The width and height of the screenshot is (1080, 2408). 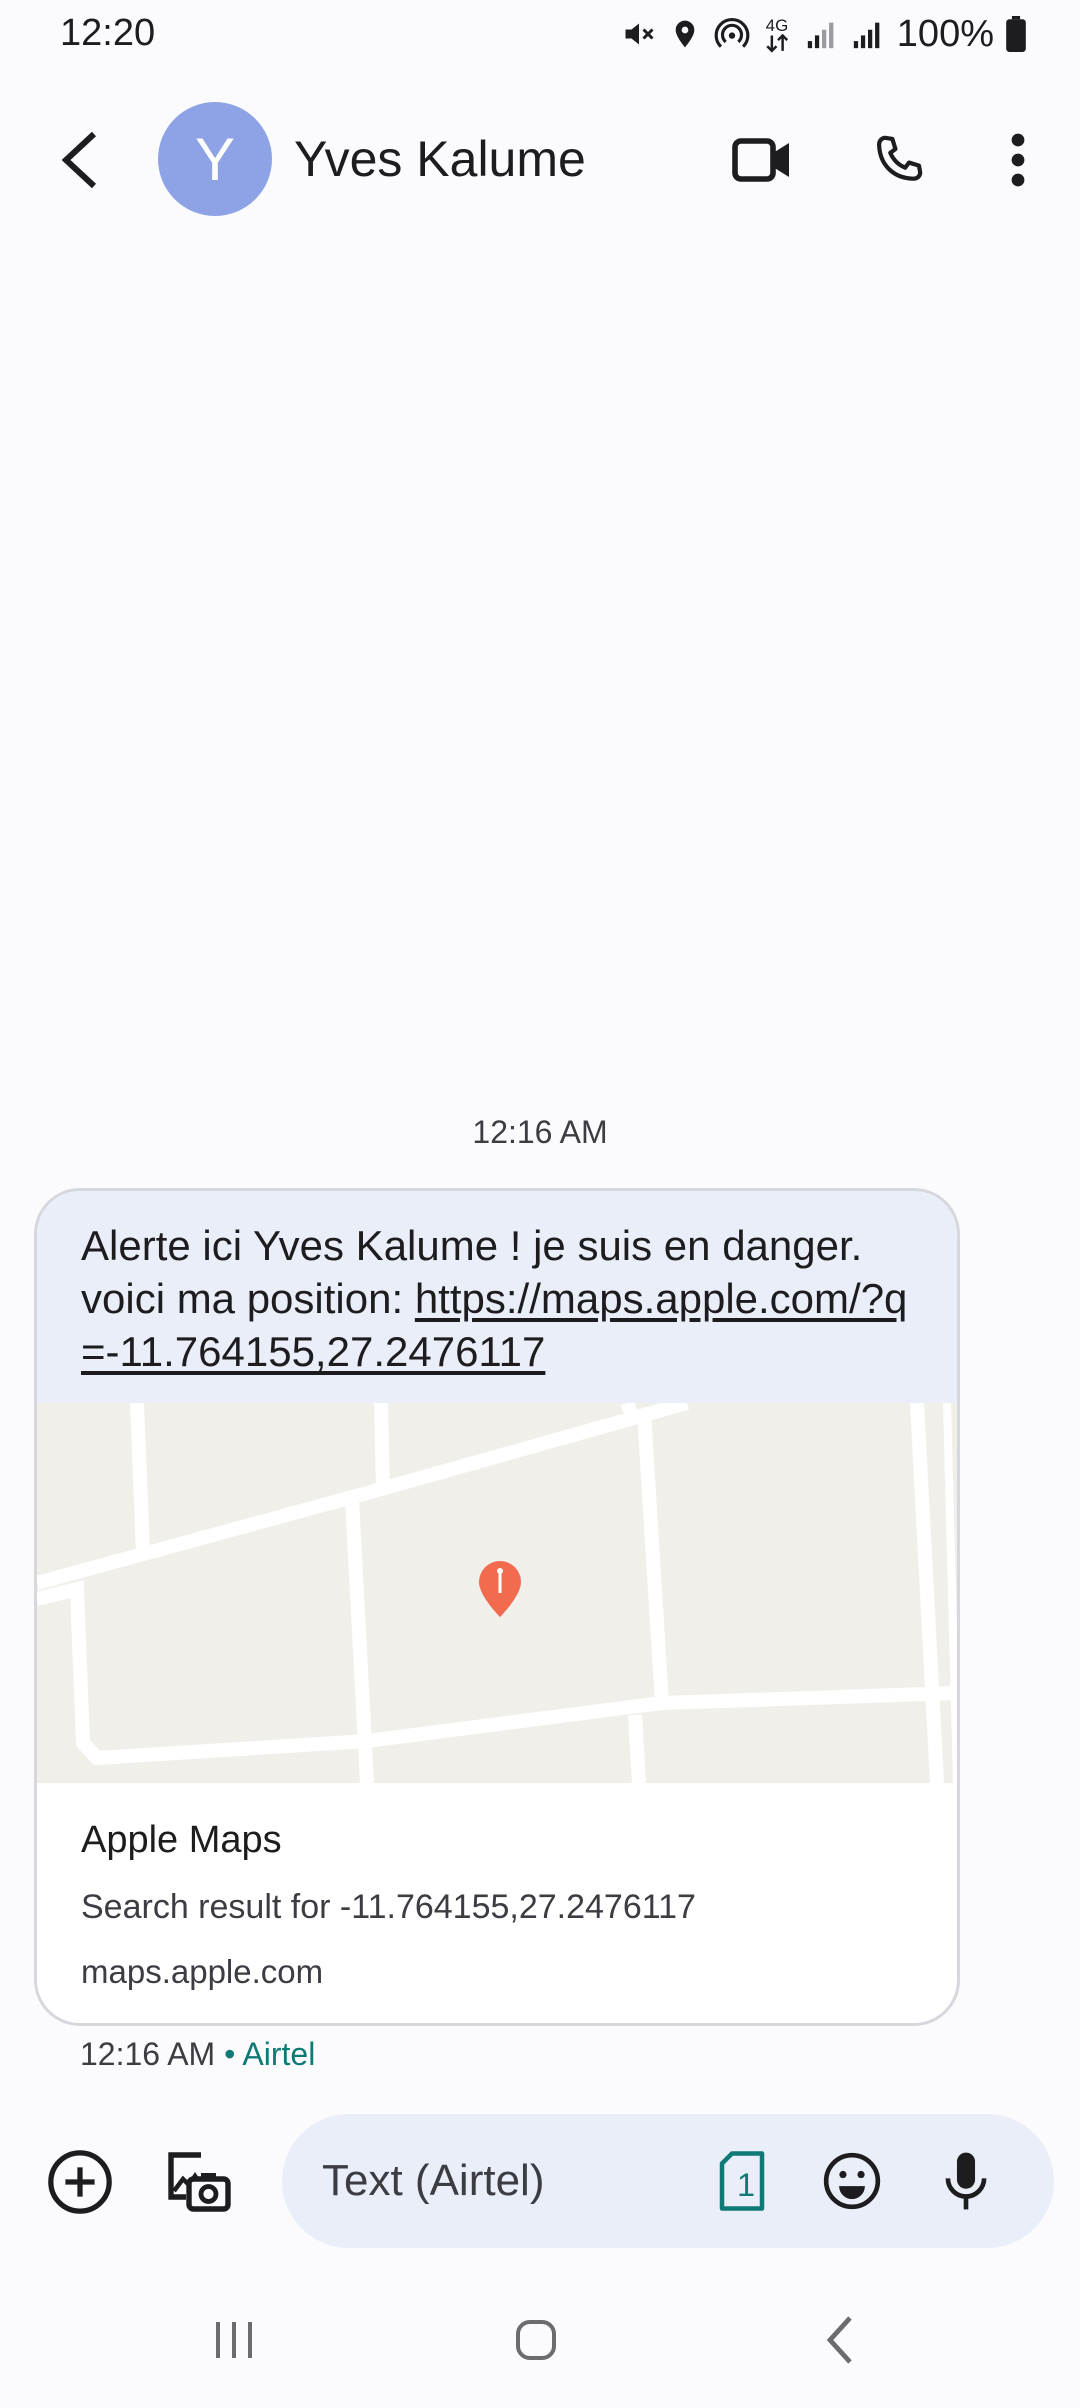 I want to click on battery-percentage: 100%, so click(x=945, y=33).